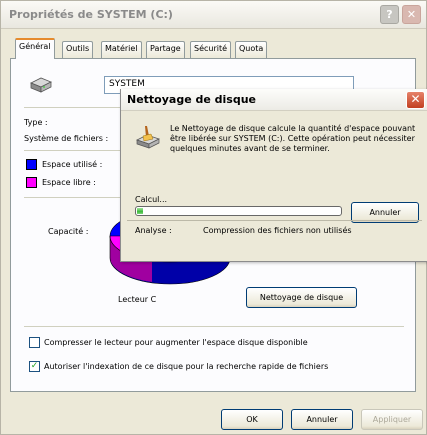 This screenshot has height=435, width=427. Describe the element at coordinates (211, 49) in the screenshot. I see `tab-security: Sécurité` at that location.